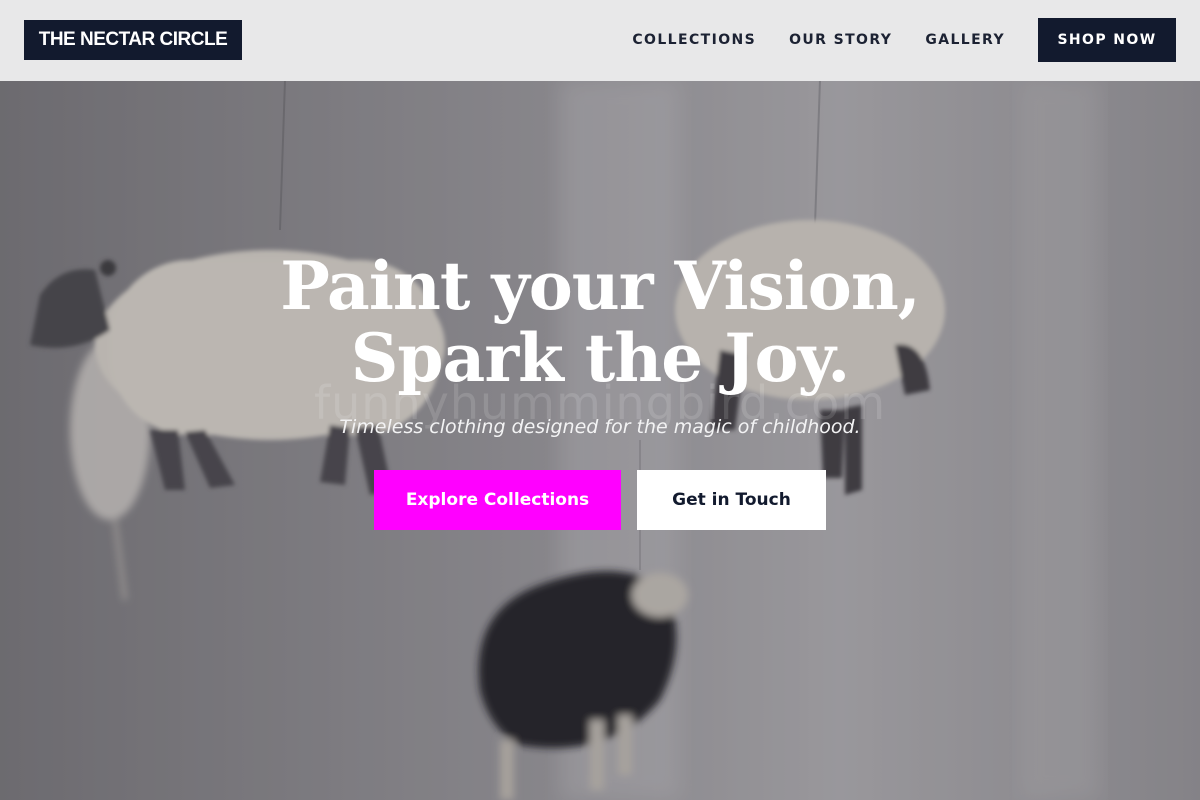  What do you see at coordinates (731, 500) in the screenshot?
I see `get-in-touch-button: Get in Touch` at bounding box center [731, 500].